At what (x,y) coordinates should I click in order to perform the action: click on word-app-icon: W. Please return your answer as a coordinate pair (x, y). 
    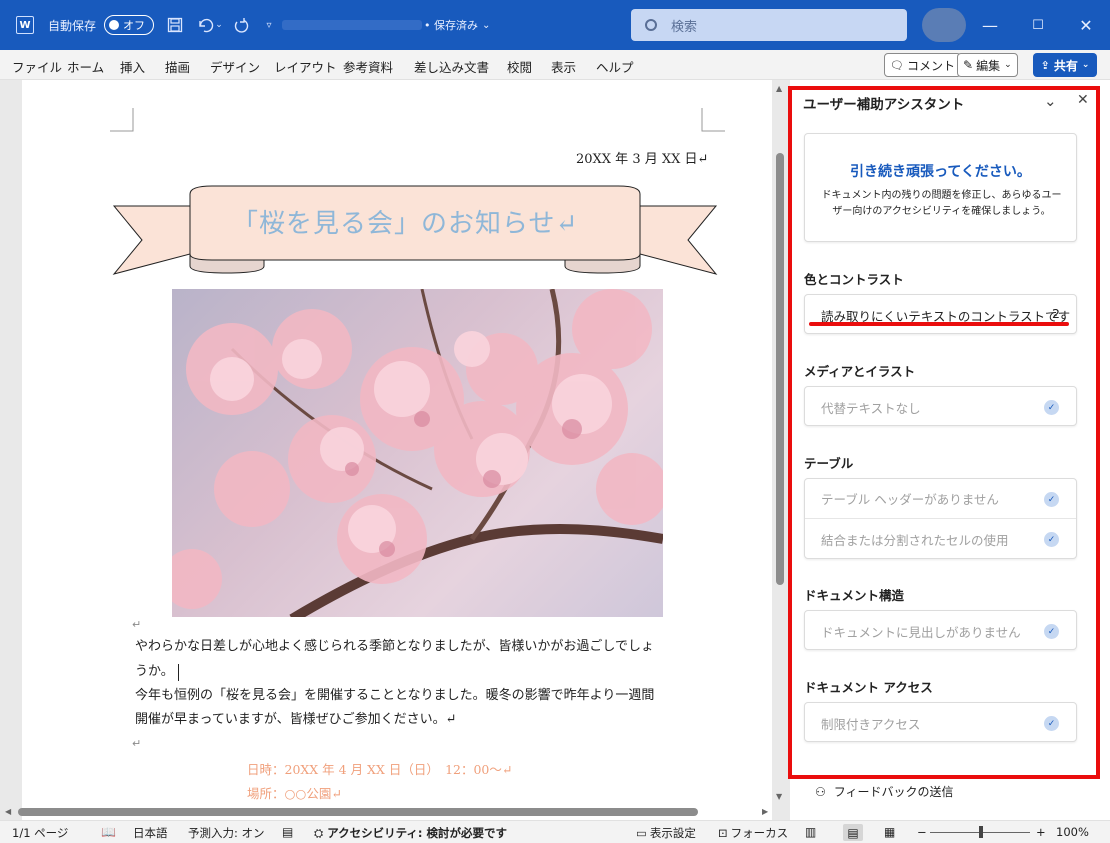
    Looking at the image, I should click on (25, 25).